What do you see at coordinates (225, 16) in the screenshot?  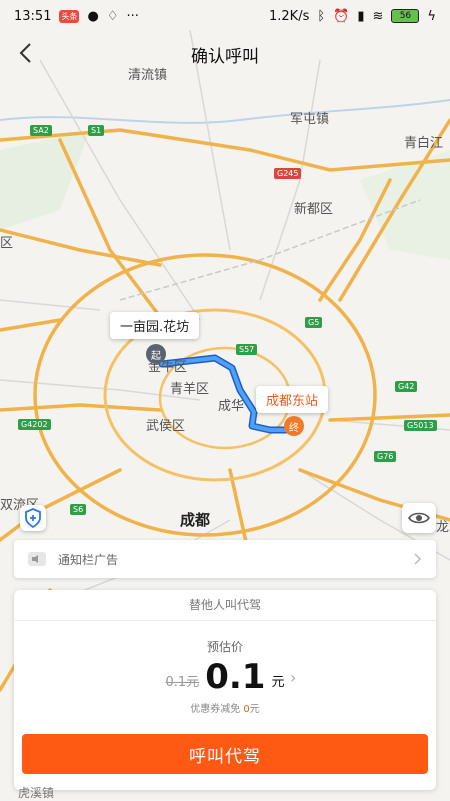 I see `status-bar: 13:51 头条 ● ♢ ··· 1.2K/s ᛒ ⏰ ▮ ≋ 56 ϟ` at bounding box center [225, 16].